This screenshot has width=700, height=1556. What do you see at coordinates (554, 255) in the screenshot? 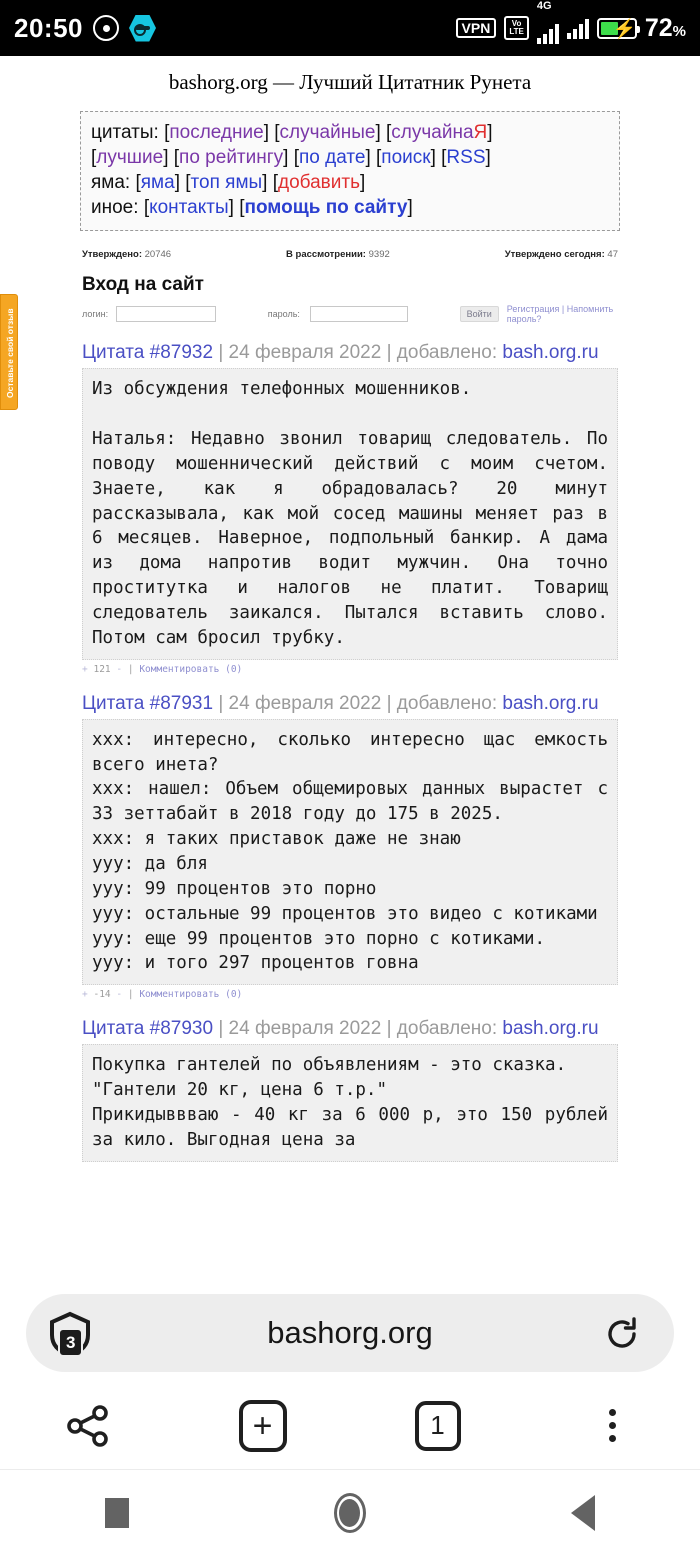
I see `stat-today-label: Утверждено сегодня:` at bounding box center [554, 255].